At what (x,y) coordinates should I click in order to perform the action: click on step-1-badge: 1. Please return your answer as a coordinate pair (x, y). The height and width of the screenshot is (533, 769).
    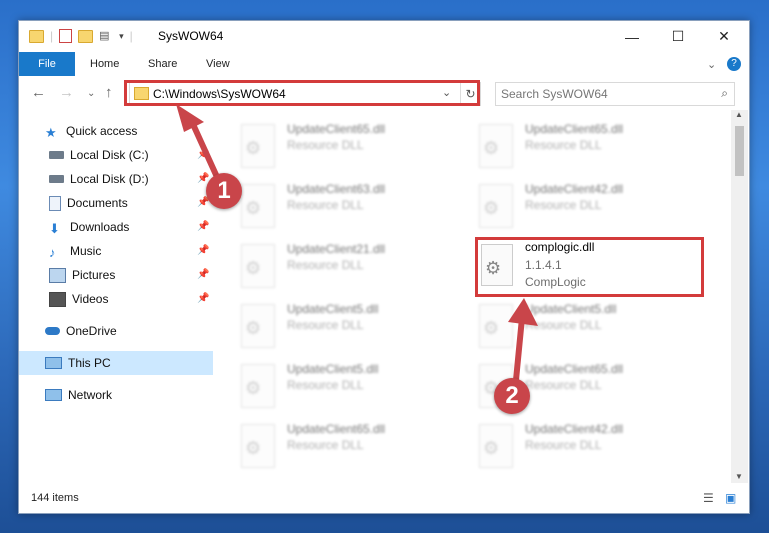
    Looking at the image, I should click on (224, 191).